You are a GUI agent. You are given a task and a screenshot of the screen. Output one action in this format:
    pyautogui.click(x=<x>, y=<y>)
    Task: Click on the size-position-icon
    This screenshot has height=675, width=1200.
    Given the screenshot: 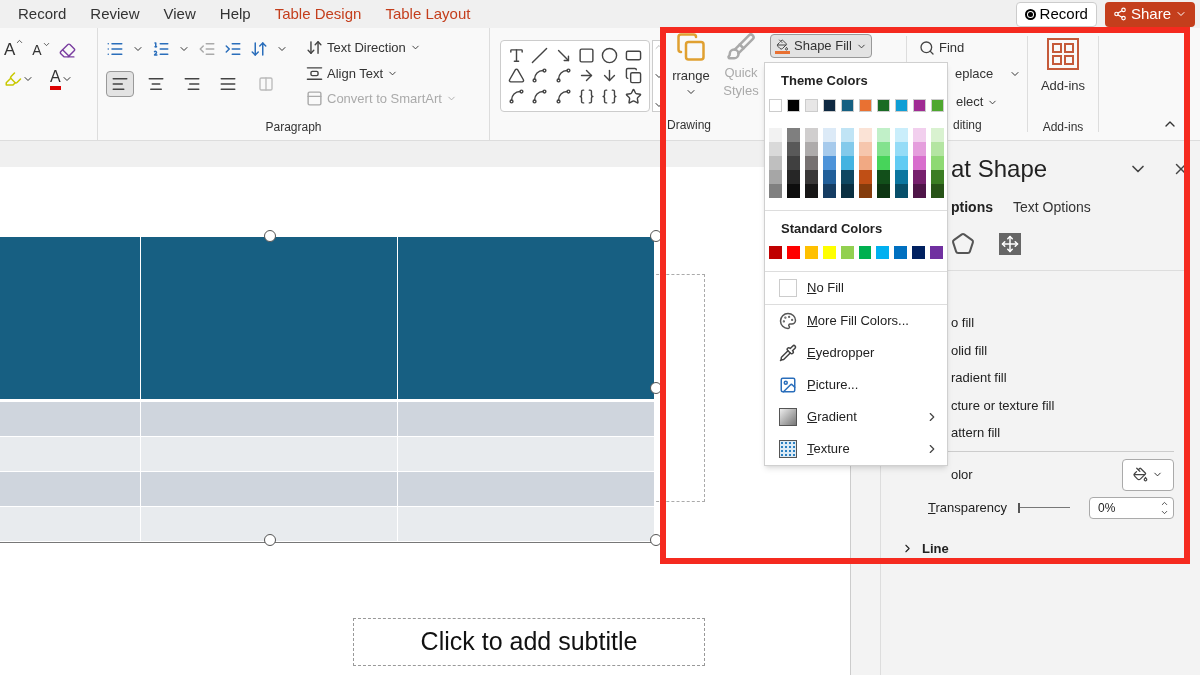 What is the action you would take?
    pyautogui.click(x=1010, y=244)
    